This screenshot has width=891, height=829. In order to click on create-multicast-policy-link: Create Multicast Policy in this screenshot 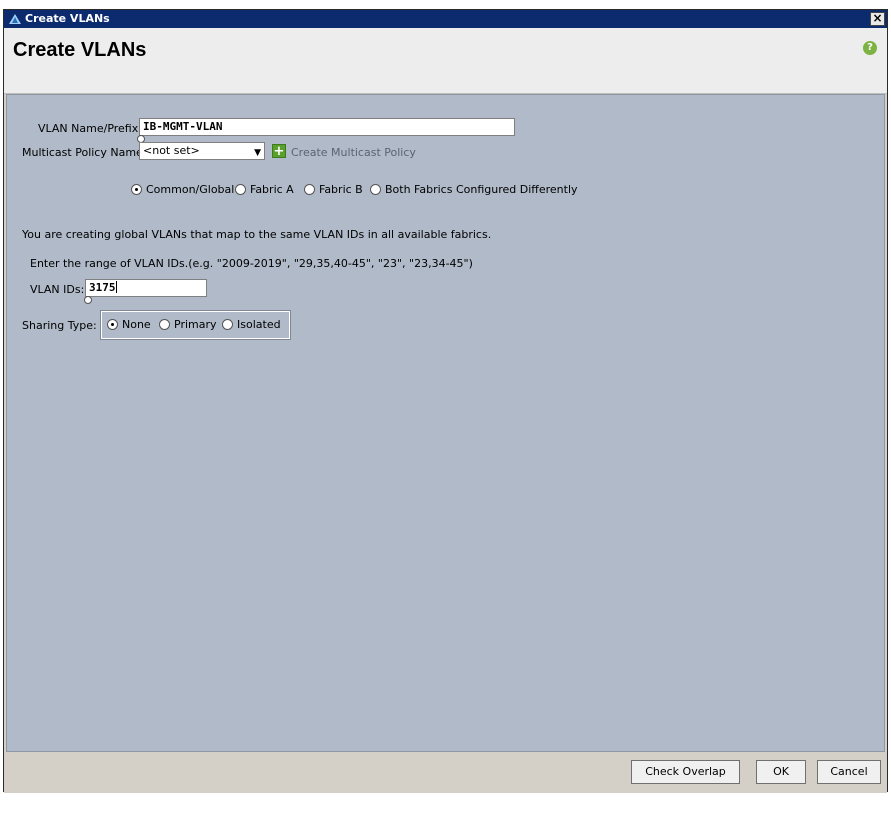, I will do `click(353, 152)`.